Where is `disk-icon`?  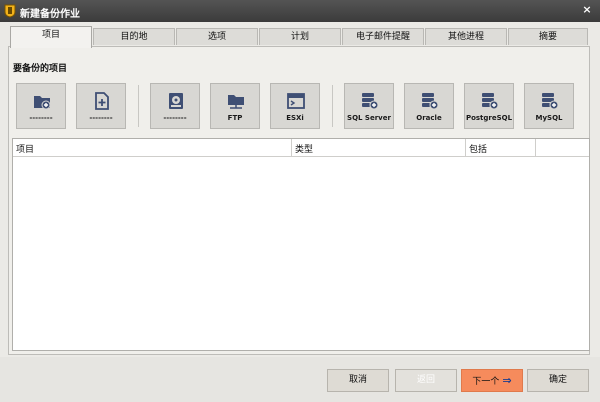 disk-icon is located at coordinates (176, 101).